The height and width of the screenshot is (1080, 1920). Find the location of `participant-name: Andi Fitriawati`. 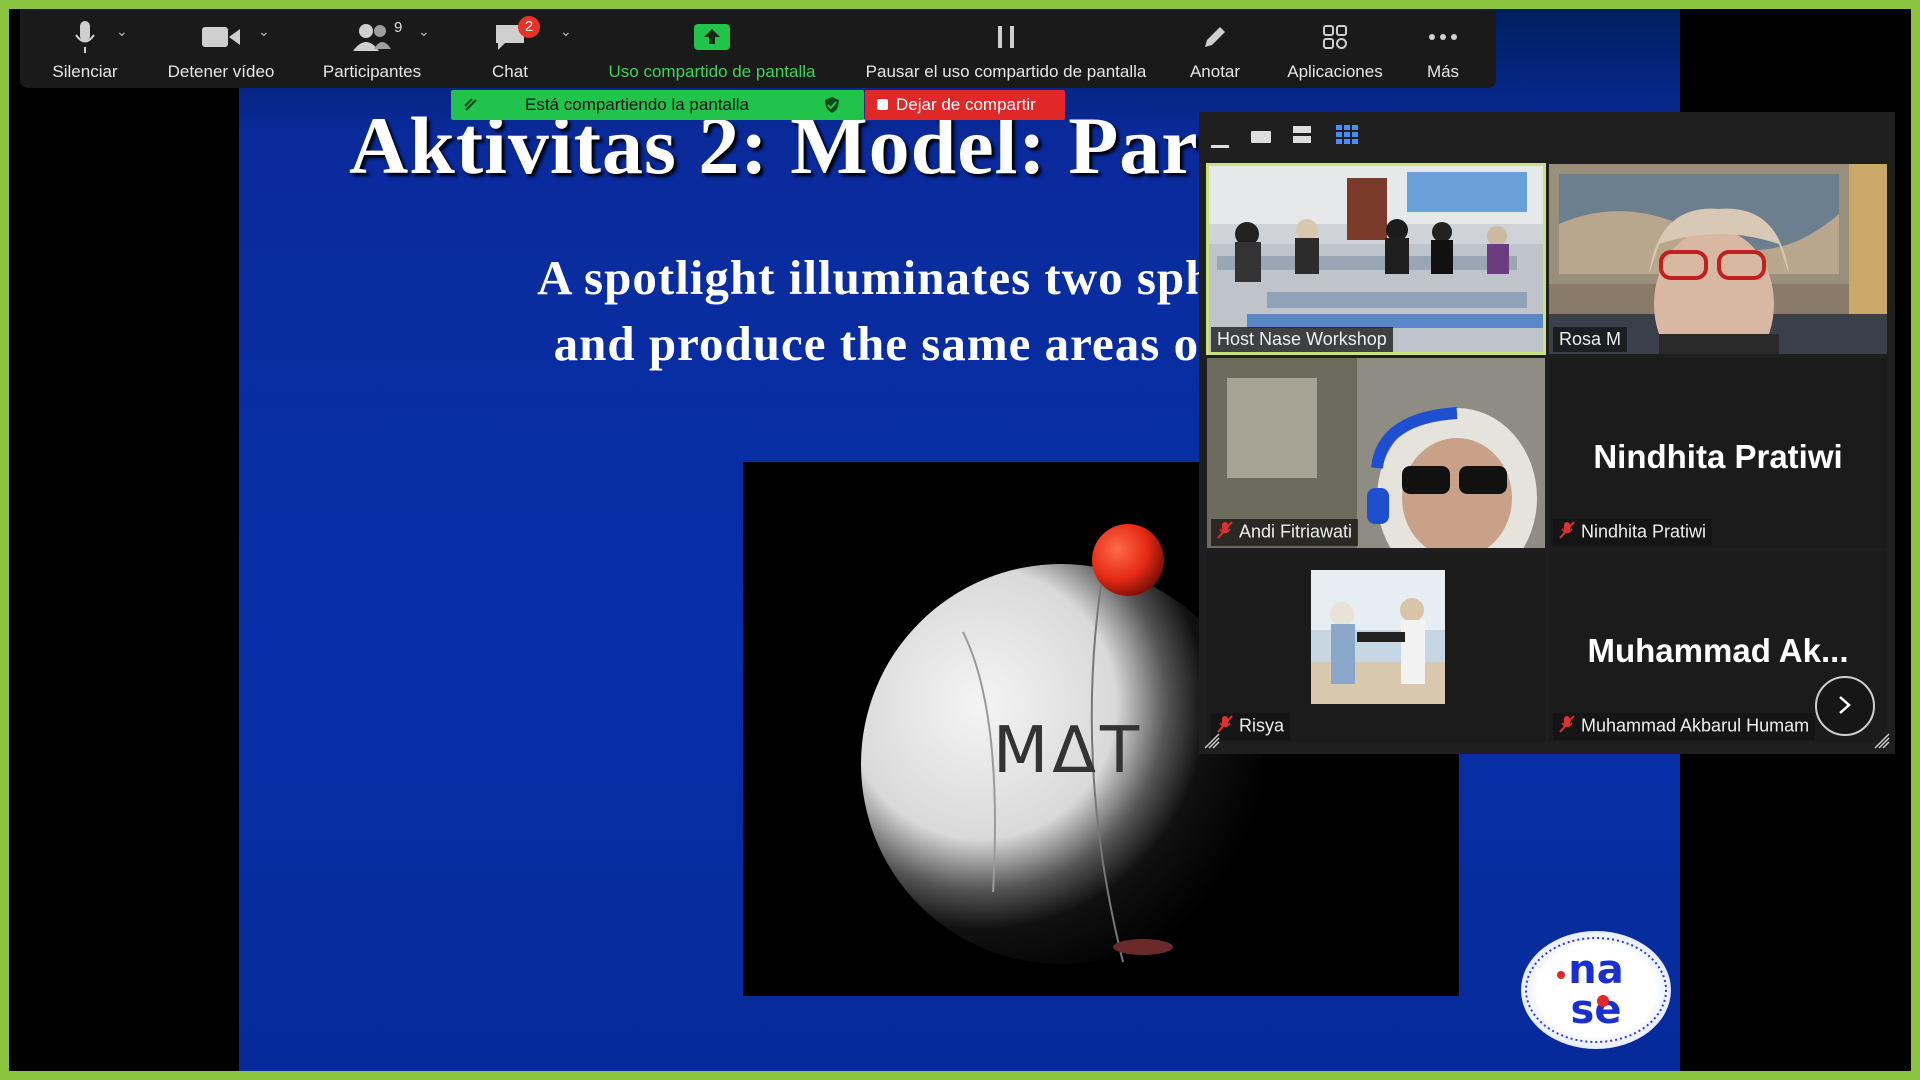

participant-name: Andi Fitriawati is located at coordinates (1296, 531).